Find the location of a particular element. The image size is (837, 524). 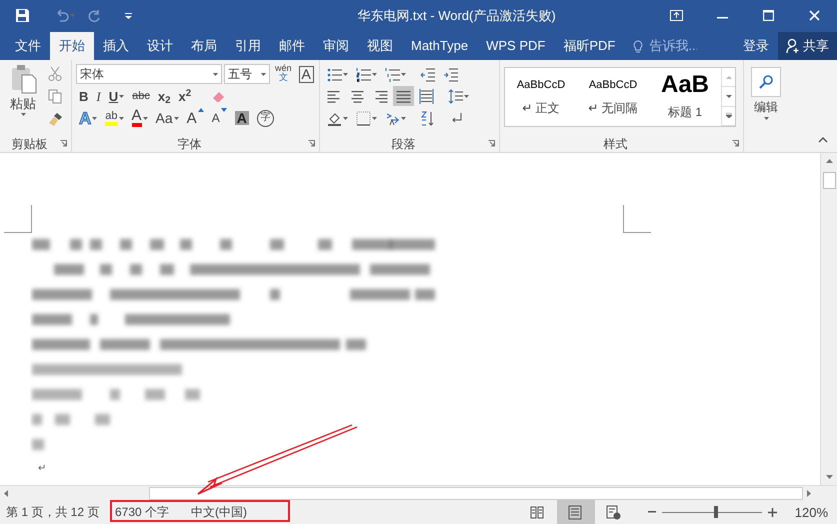

ribbon-tab: 设计 is located at coordinates (160, 46).